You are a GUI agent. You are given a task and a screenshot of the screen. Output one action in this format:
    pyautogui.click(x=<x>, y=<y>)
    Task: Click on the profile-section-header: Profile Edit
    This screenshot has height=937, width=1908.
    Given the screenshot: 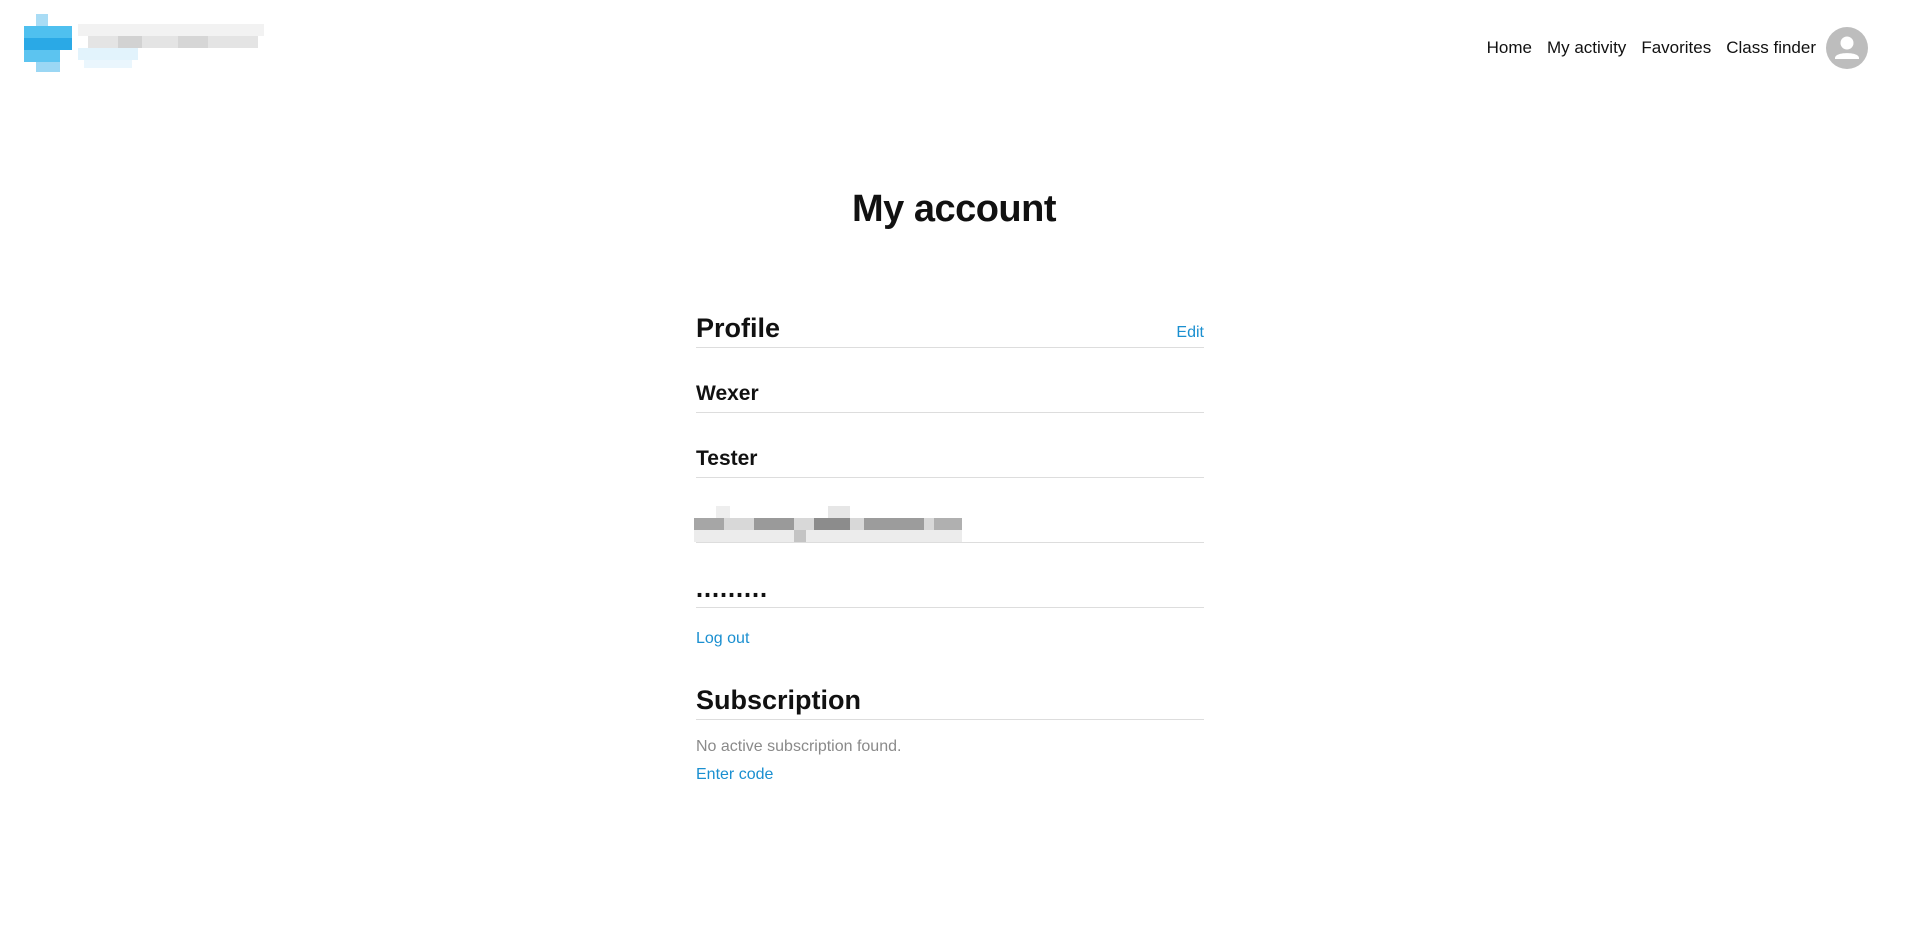 What is the action you would take?
    pyautogui.click(x=950, y=329)
    